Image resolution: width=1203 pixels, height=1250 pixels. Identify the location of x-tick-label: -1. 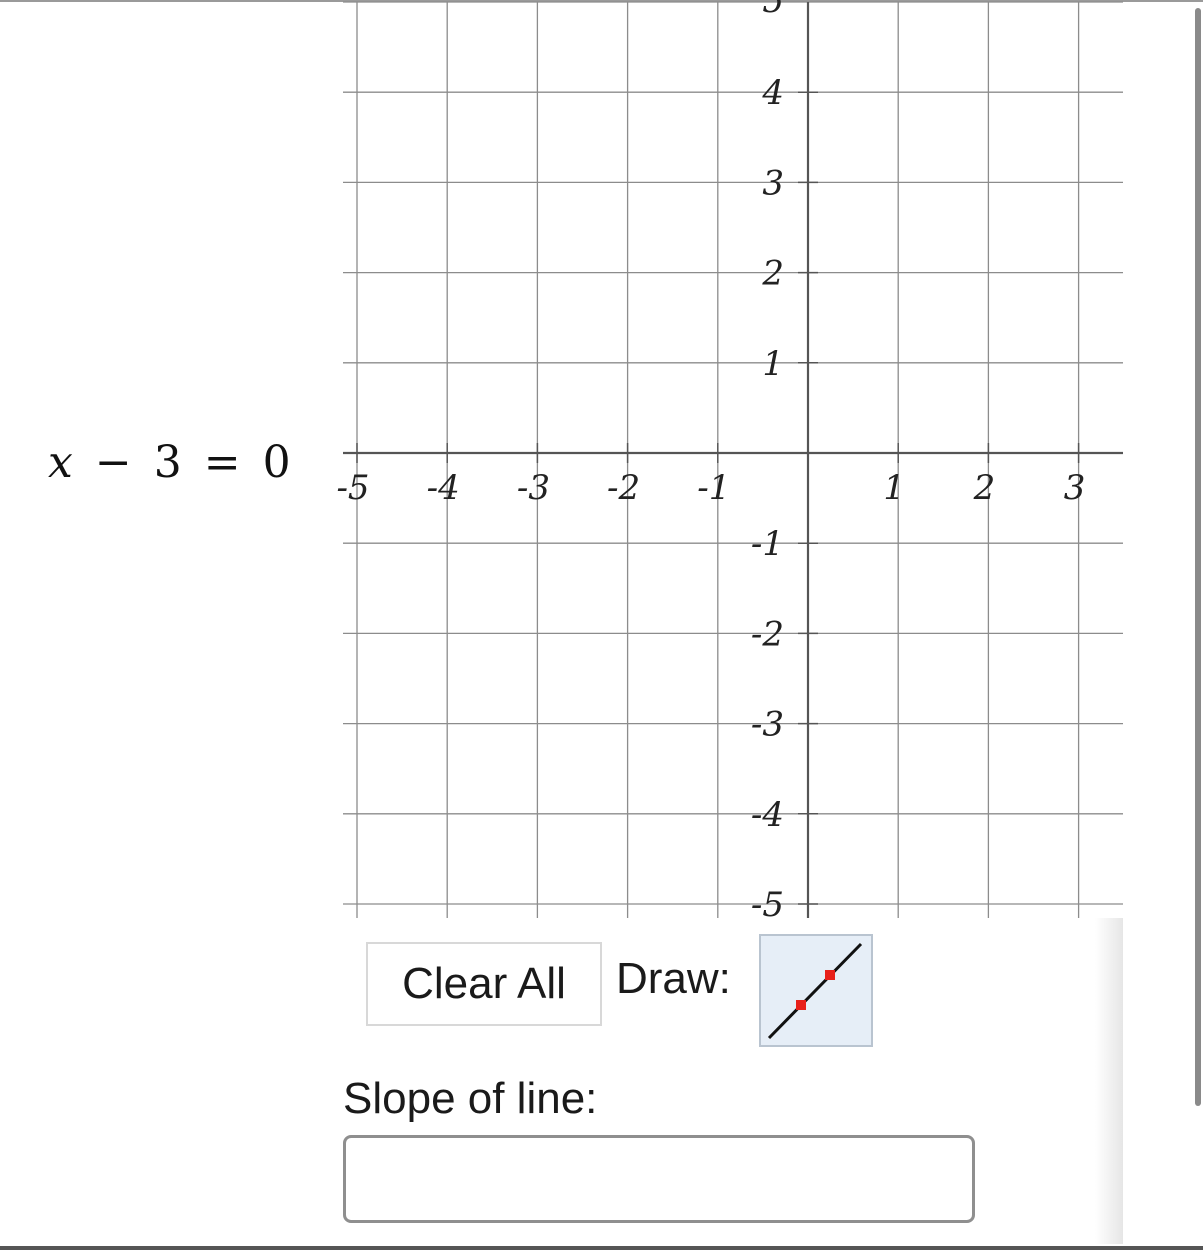
(713, 488).